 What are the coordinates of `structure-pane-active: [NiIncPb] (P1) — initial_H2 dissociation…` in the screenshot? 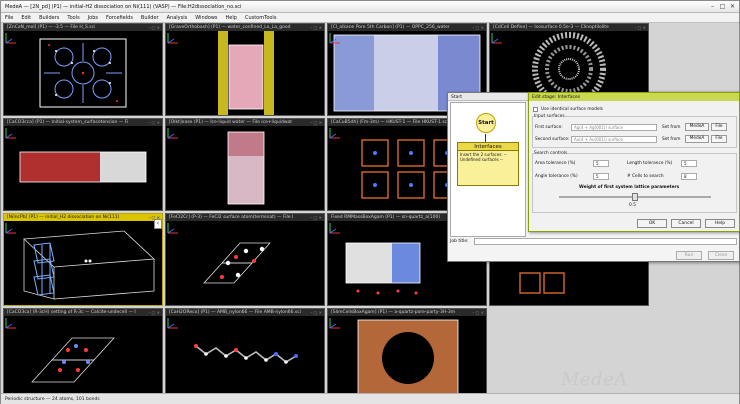 It's located at (83, 259).